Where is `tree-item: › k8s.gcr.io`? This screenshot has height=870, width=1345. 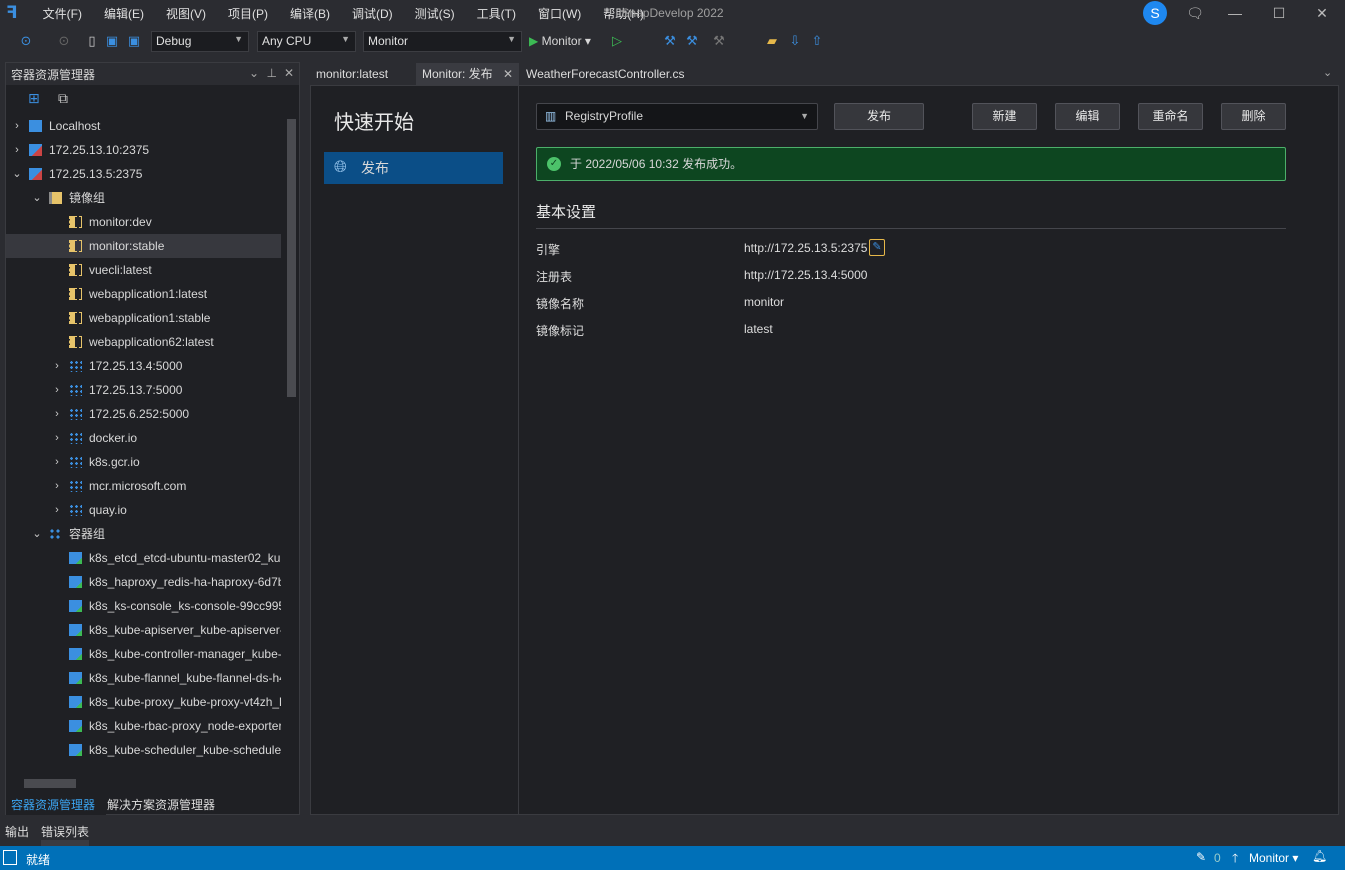
tree-item: › k8s.gcr.io is located at coordinates (143, 462).